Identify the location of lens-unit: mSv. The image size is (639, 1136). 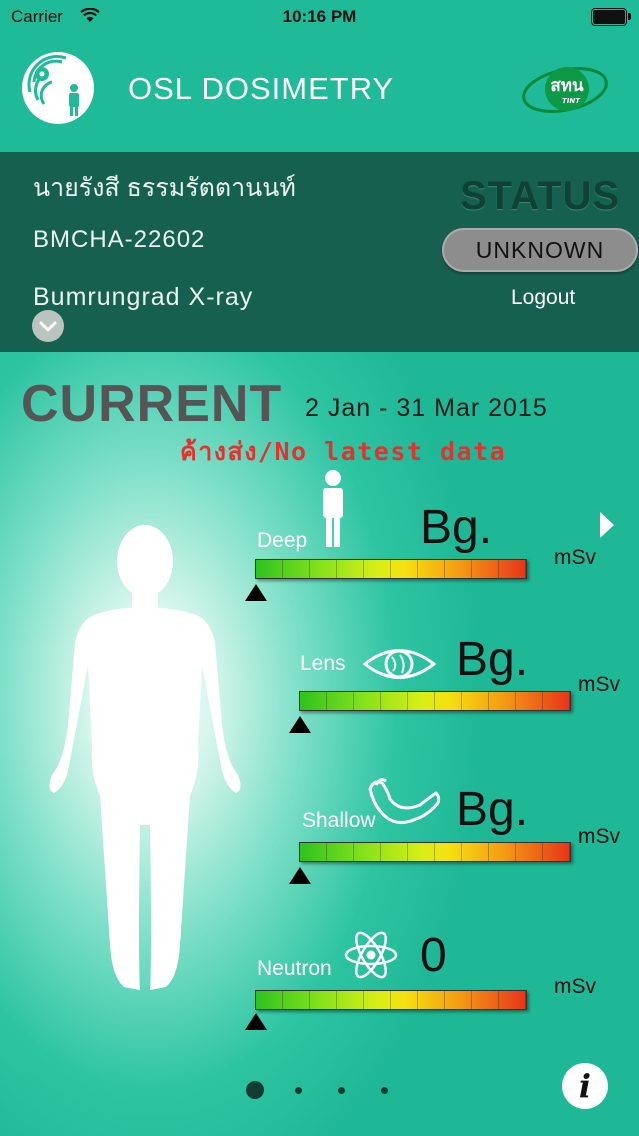
(599, 684).